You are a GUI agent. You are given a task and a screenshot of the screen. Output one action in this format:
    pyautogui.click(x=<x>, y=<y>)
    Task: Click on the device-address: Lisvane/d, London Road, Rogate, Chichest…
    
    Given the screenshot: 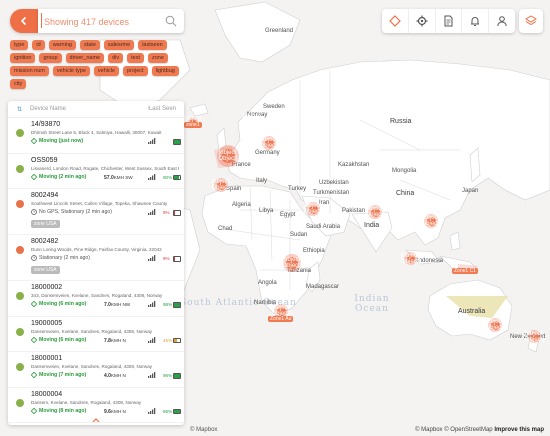 What is the action you would take?
    pyautogui.click(x=105, y=168)
    